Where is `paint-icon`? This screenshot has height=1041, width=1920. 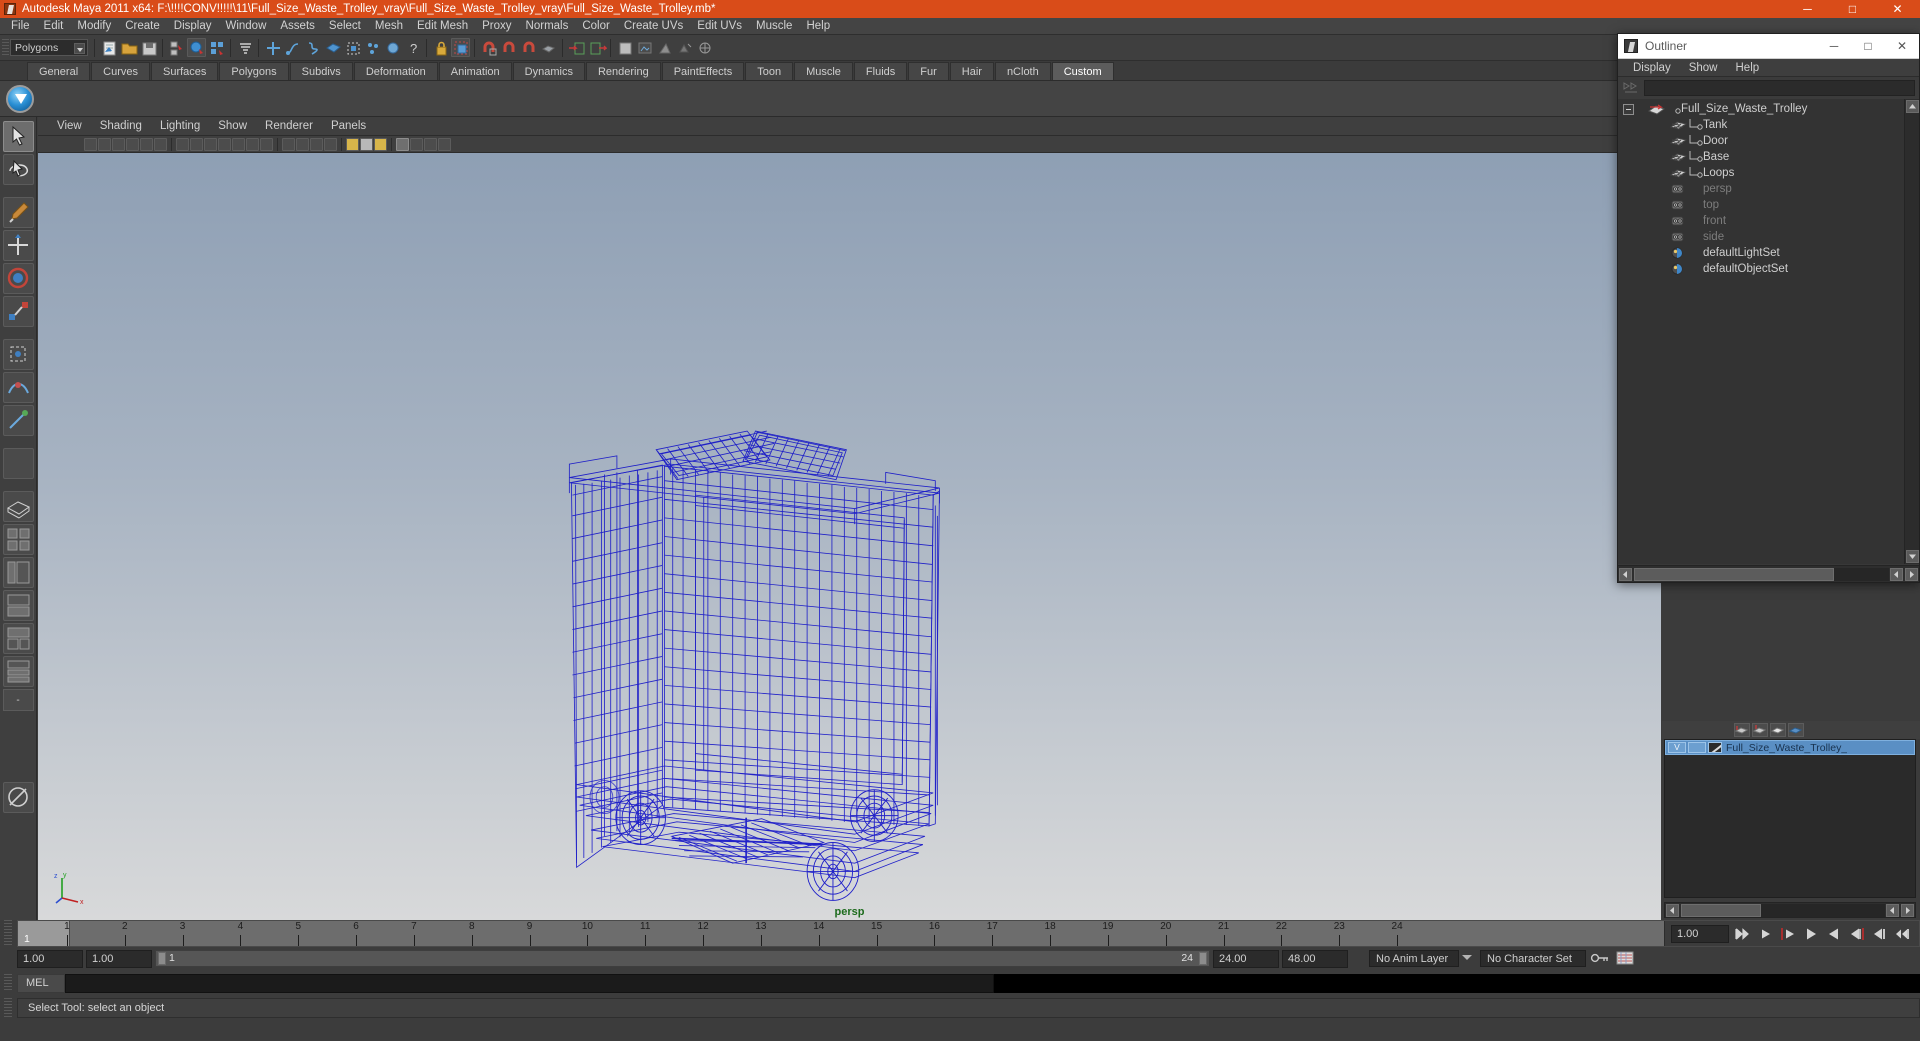 paint-icon is located at coordinates (392, 47).